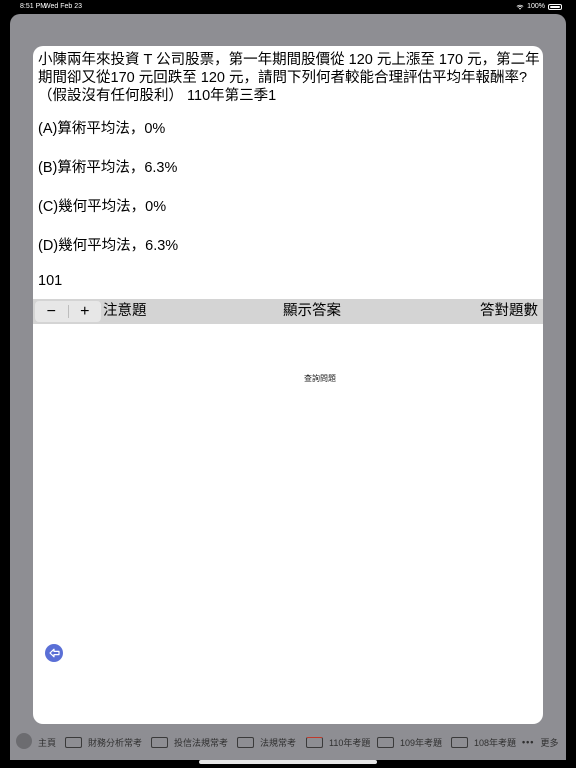  What do you see at coordinates (288, 7) in the screenshot?
I see `status-bar: 8:51 PM Wed Feb 23 100%` at bounding box center [288, 7].